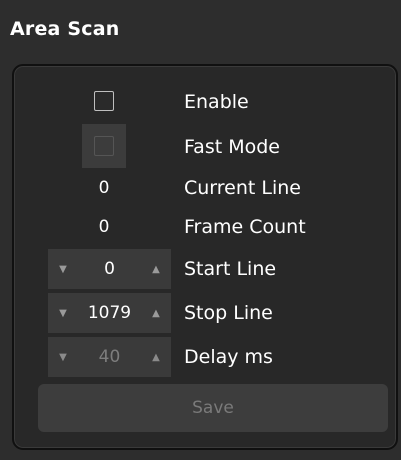 The width and height of the screenshot is (401, 460). What do you see at coordinates (232, 147) in the screenshot?
I see `fast-mode-label: Fast Mode` at bounding box center [232, 147].